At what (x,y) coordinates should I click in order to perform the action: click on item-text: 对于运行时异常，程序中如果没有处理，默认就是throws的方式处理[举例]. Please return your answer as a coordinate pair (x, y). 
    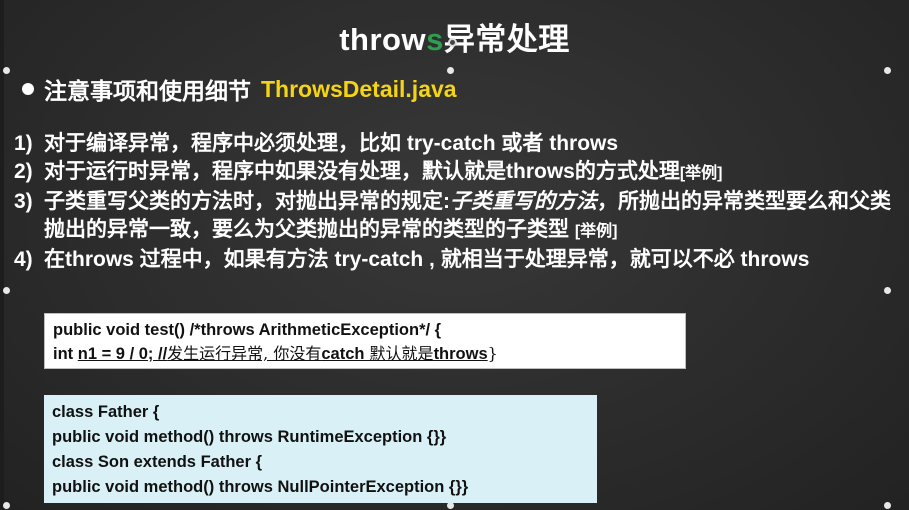
    Looking at the image, I should click on (471, 173).